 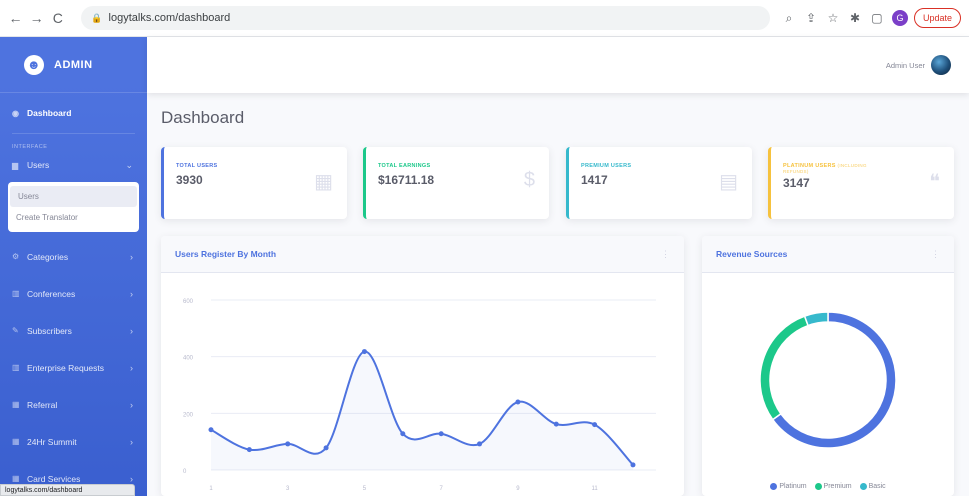 What do you see at coordinates (406, 180) in the screenshot?
I see `card-value: $16711.18` at bounding box center [406, 180].